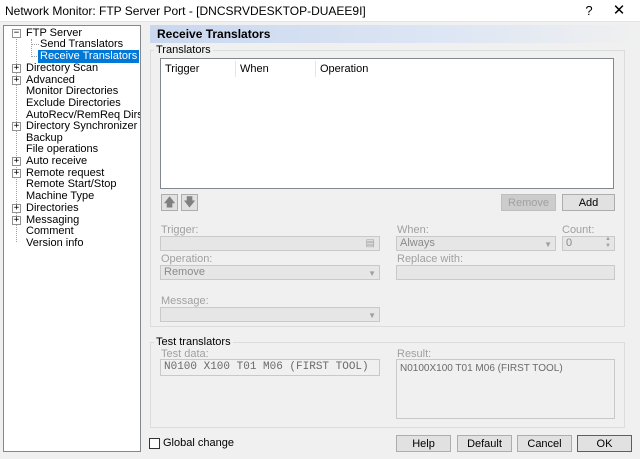 The image size is (640, 459). What do you see at coordinates (430, 259) in the screenshot?
I see `replace-with-label: Replace with:` at bounding box center [430, 259].